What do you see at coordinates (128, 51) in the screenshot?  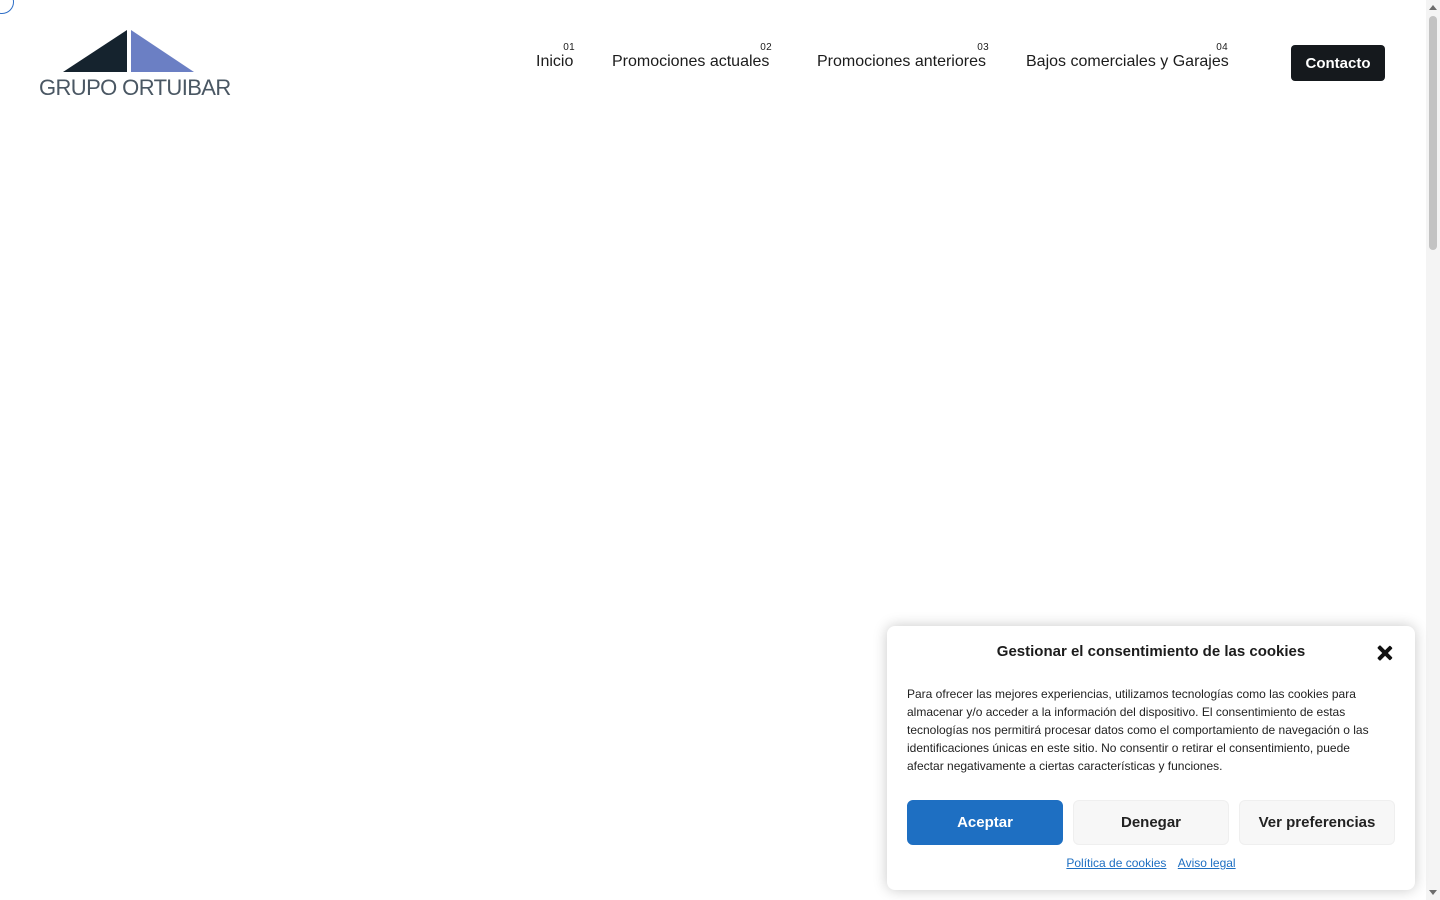 I see `logo-triangles-icon` at bounding box center [128, 51].